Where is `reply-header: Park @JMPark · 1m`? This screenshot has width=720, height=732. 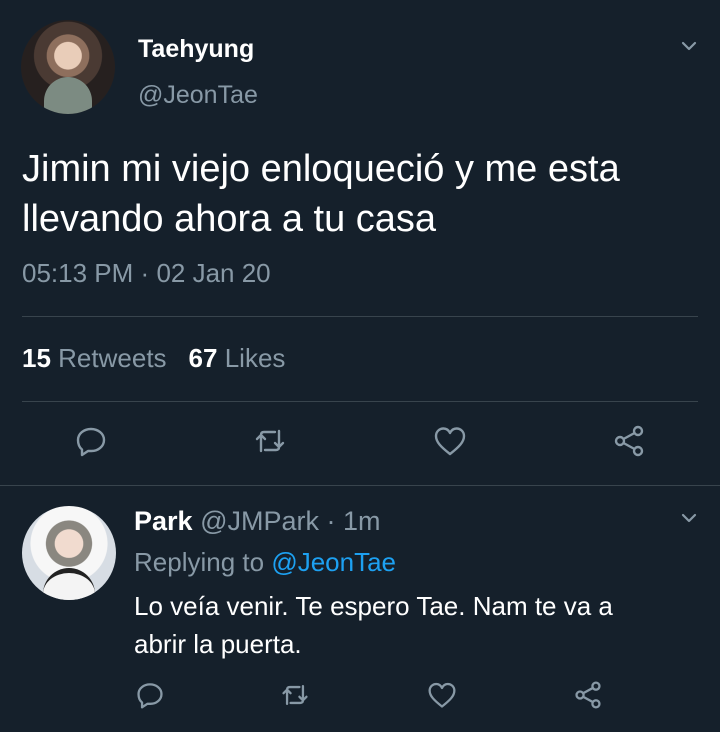 reply-header: Park @JMPark · 1m is located at coordinates (257, 521).